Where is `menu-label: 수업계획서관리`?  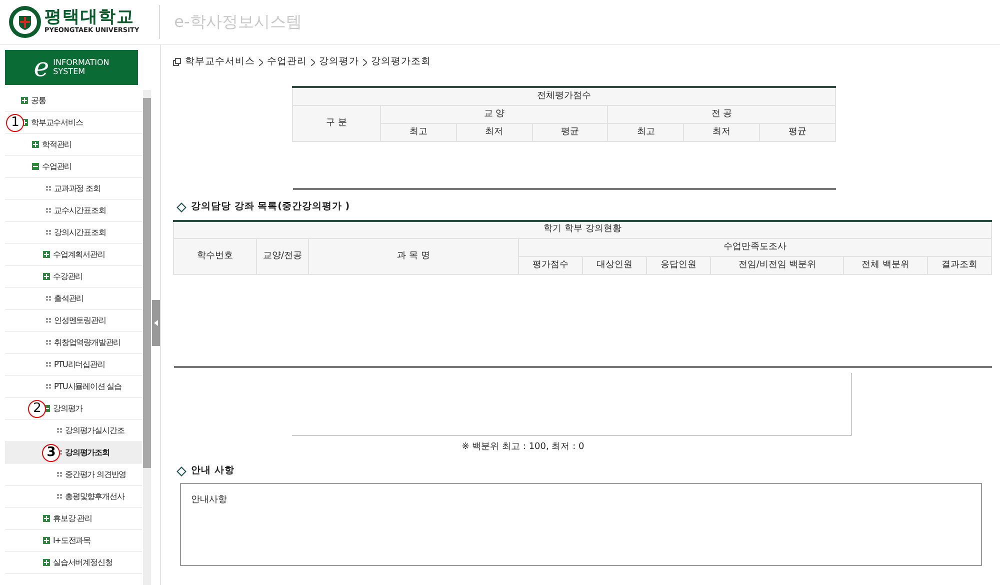
menu-label: 수업계획서관리 is located at coordinates (79, 254).